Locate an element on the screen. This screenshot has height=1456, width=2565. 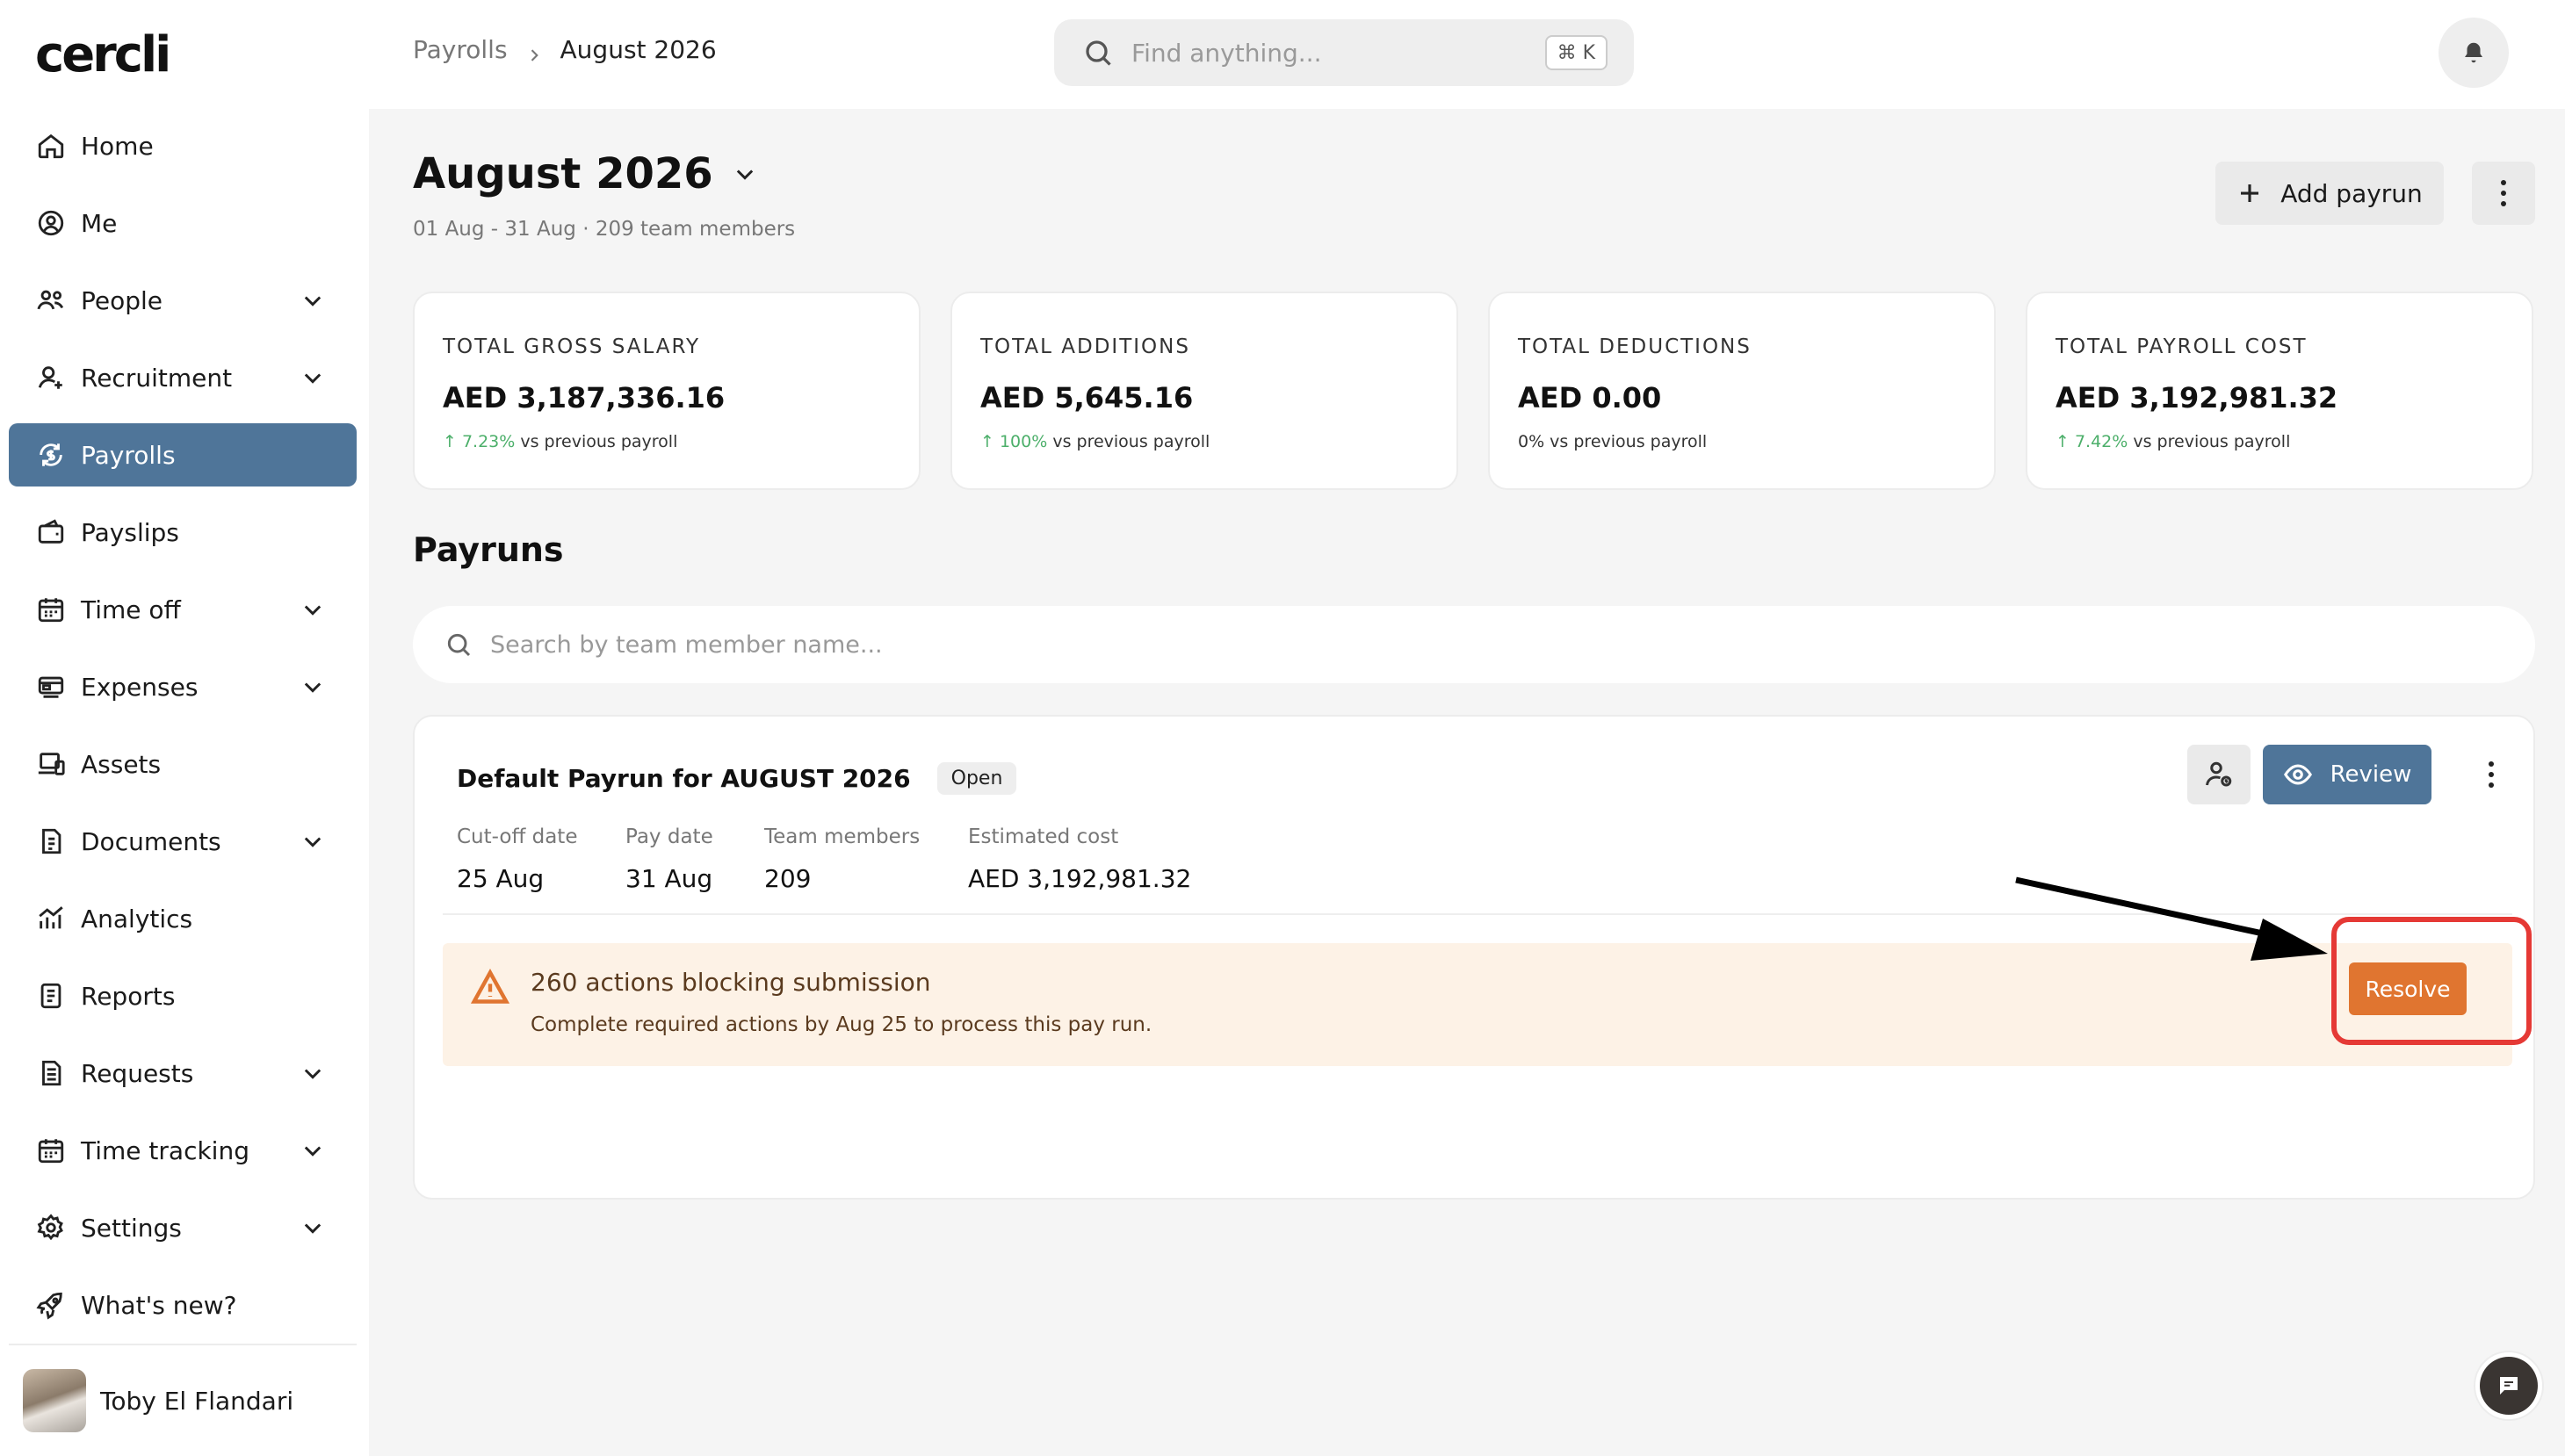
add-payrun-label: Add payrun is located at coordinates (2351, 193).